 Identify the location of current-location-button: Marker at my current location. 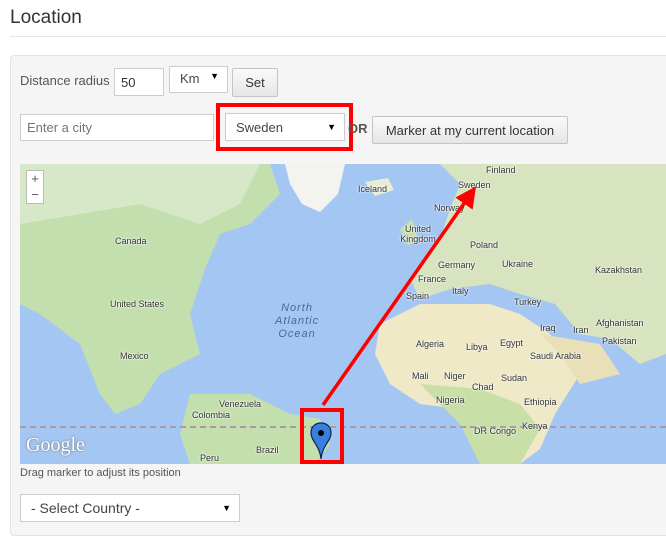
(470, 130).